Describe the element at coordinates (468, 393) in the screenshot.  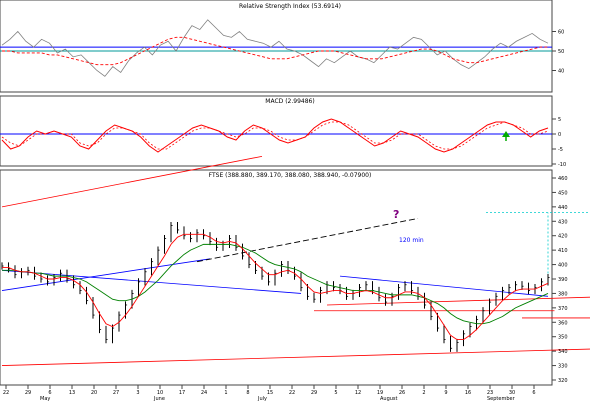
I see `x-tick-label: 16` at that location.